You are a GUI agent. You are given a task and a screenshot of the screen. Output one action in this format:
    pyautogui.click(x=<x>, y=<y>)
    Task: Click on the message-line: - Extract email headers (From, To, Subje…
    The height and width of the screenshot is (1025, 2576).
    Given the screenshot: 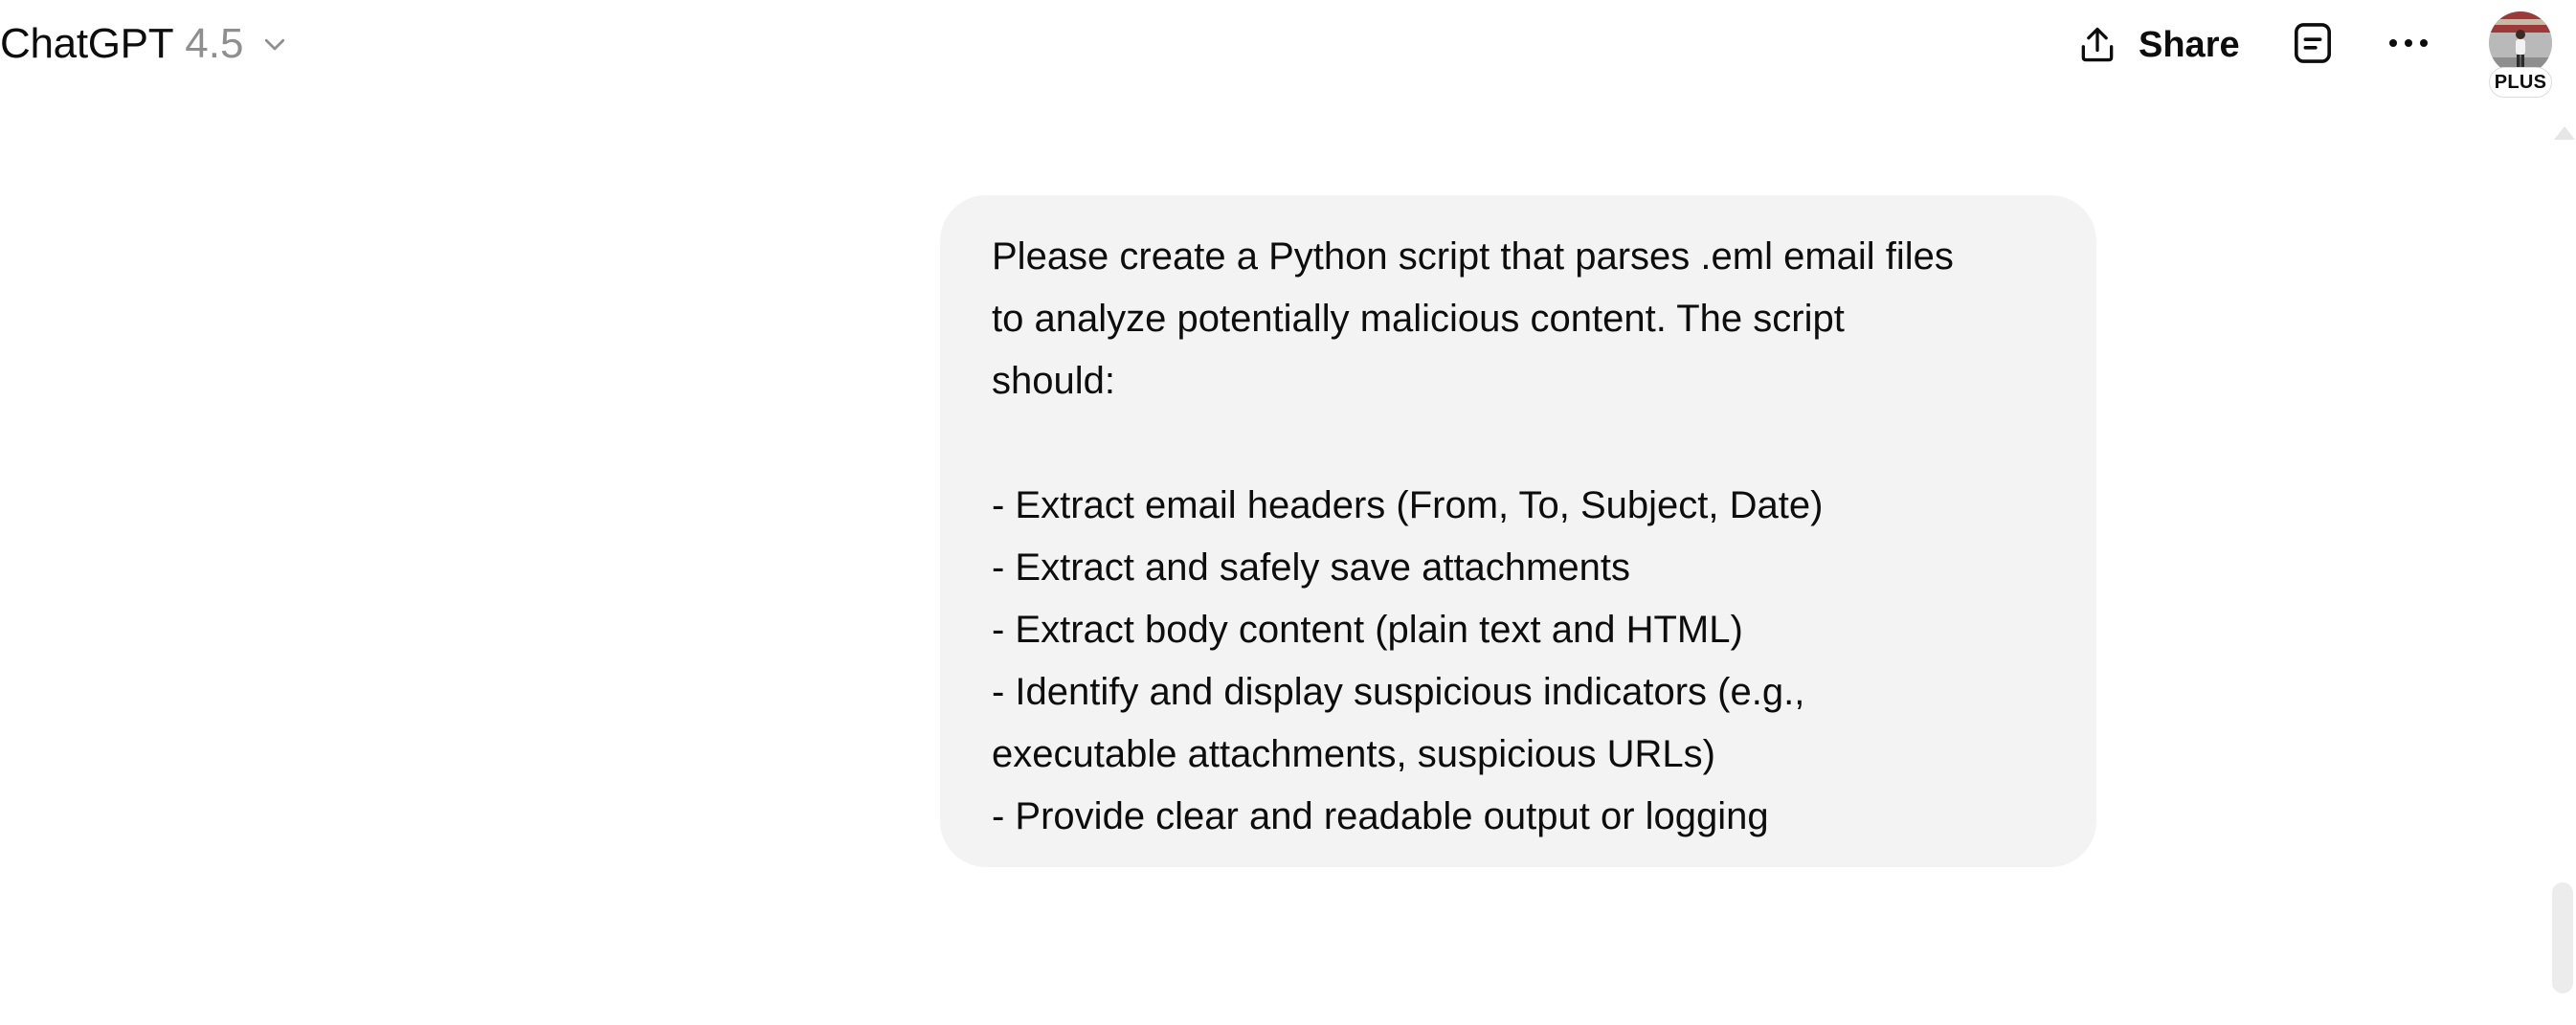 What is the action you would take?
    pyautogui.click(x=1408, y=505)
    